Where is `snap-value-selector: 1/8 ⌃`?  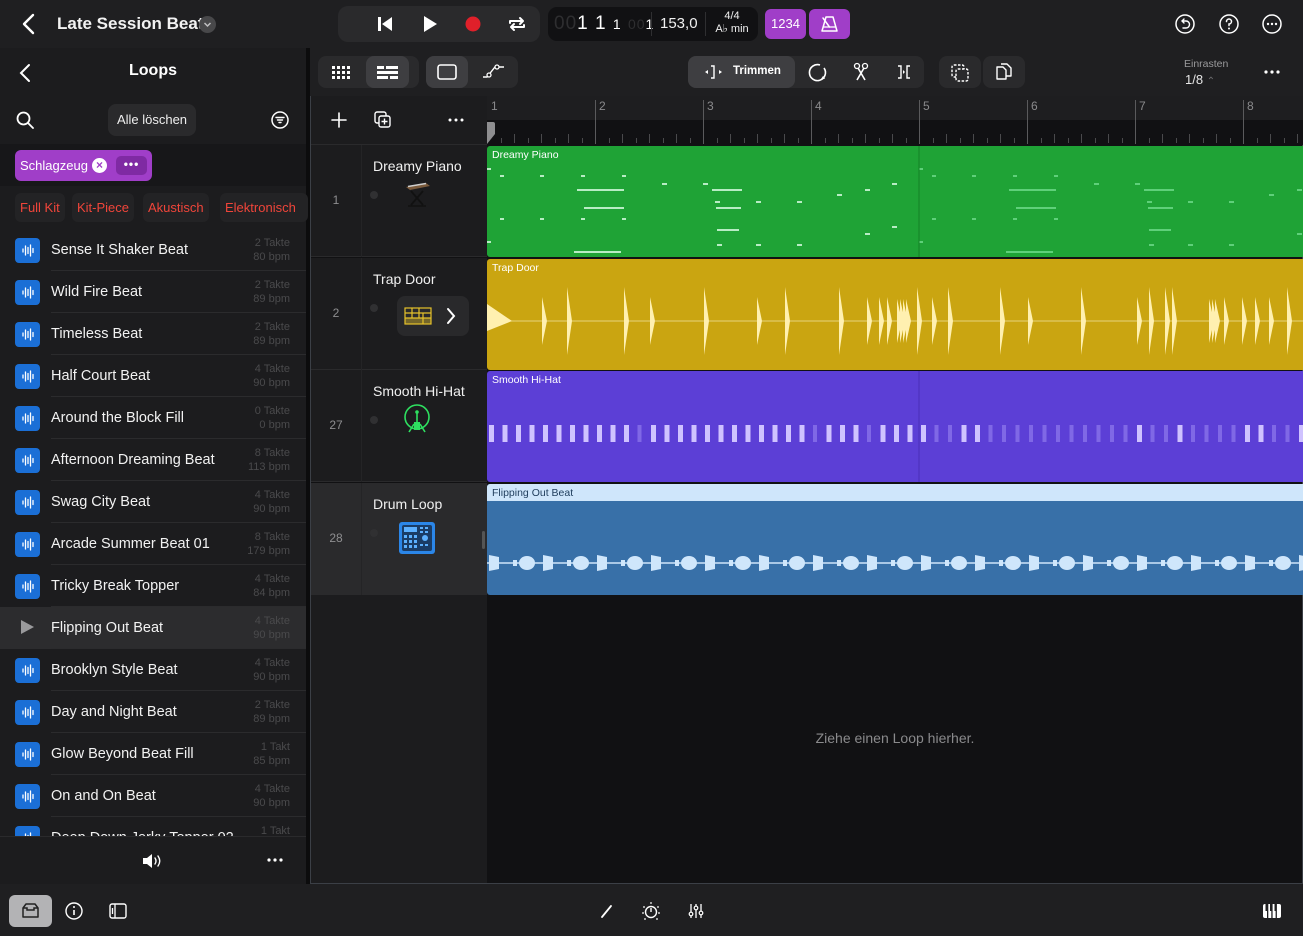
snap-value-selector: 1/8 ⌃ is located at coordinates (1200, 79).